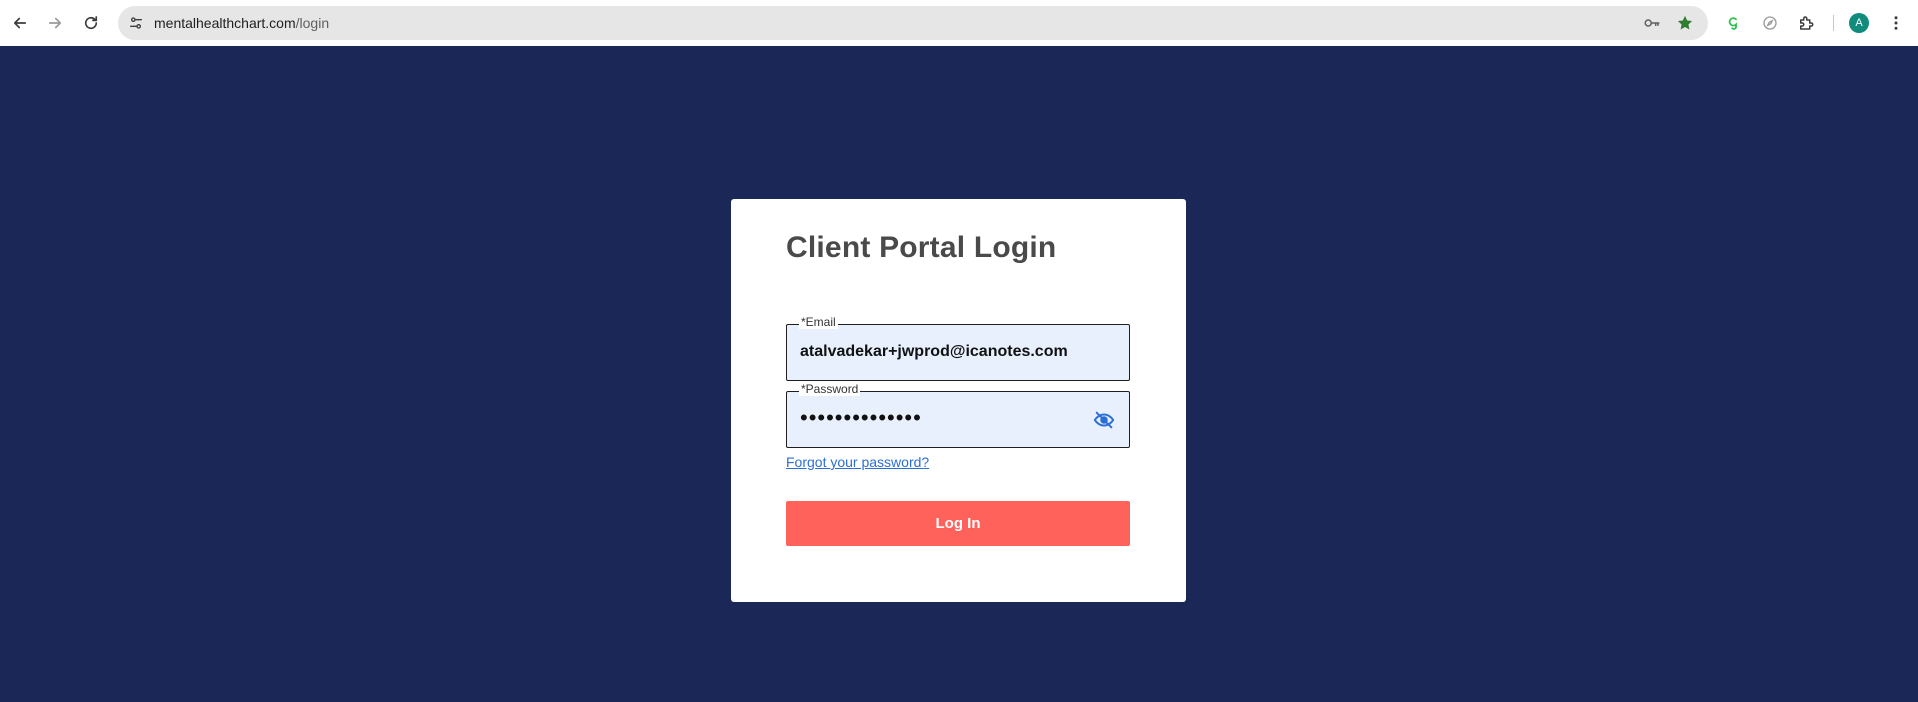 This screenshot has height=702, width=1918. Describe the element at coordinates (312, 23) in the screenshot. I see `url-path: /login` at that location.